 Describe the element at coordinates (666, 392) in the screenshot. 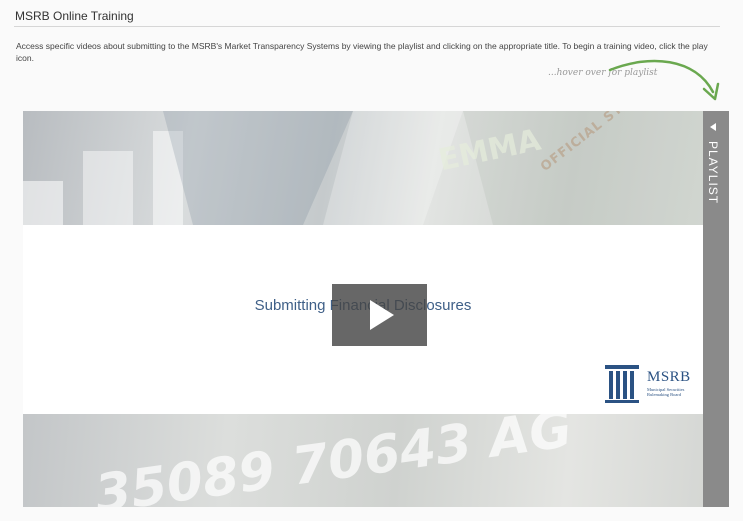

I see `logo-subtitle: Municipal Securities Rulemaking Board` at that location.